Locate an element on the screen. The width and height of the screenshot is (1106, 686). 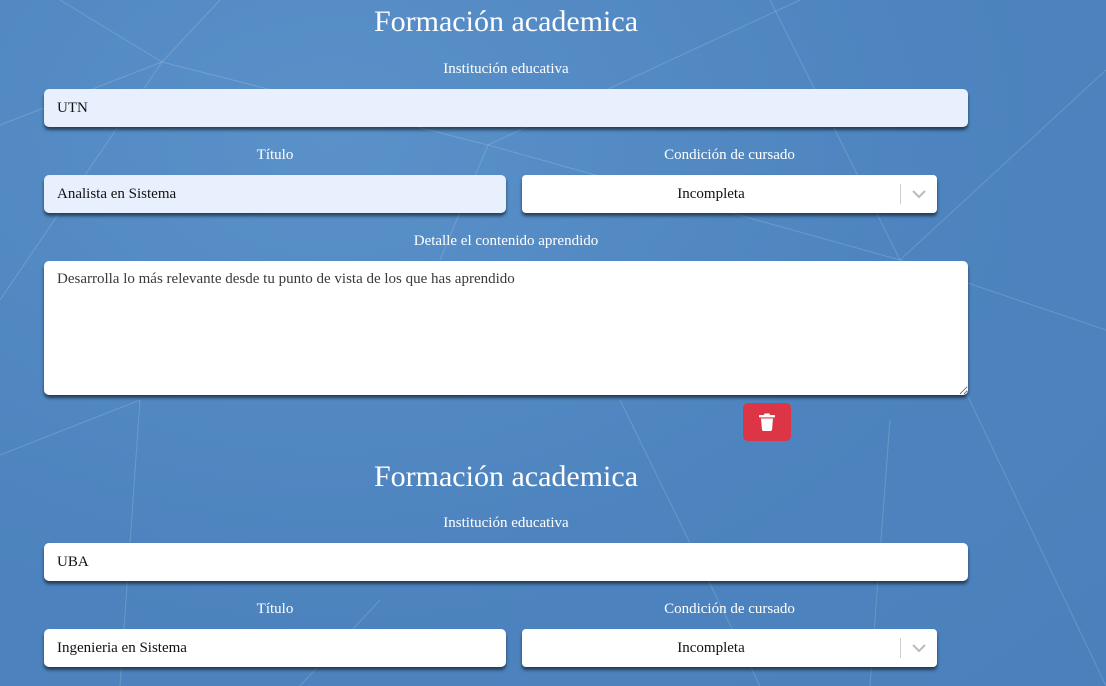
details-label: Detalle el contenido aprendido is located at coordinates (506, 241).